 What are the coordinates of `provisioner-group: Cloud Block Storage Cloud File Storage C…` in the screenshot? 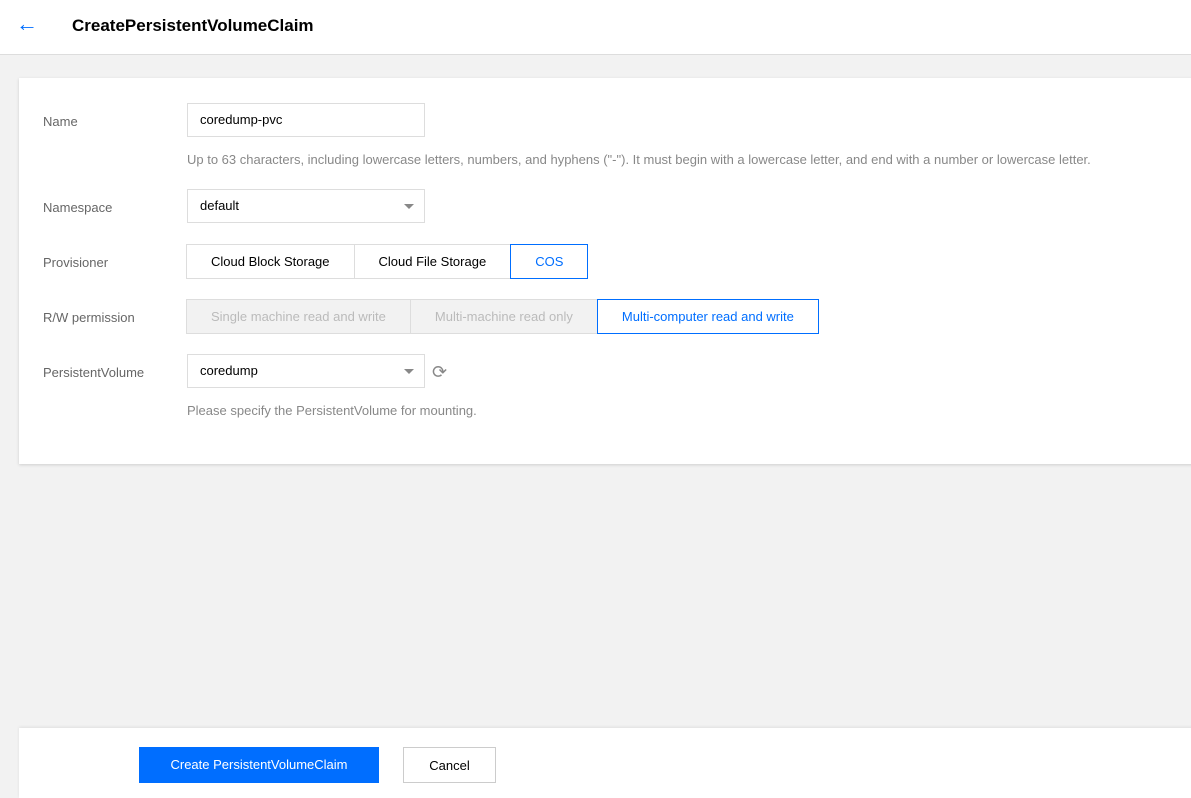 It's located at (387, 261).